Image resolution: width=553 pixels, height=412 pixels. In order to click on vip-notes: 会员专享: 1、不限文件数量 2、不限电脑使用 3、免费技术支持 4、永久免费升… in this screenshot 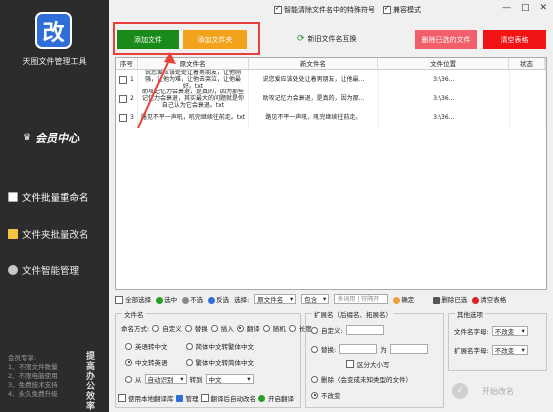, I will do `click(33, 376)`.